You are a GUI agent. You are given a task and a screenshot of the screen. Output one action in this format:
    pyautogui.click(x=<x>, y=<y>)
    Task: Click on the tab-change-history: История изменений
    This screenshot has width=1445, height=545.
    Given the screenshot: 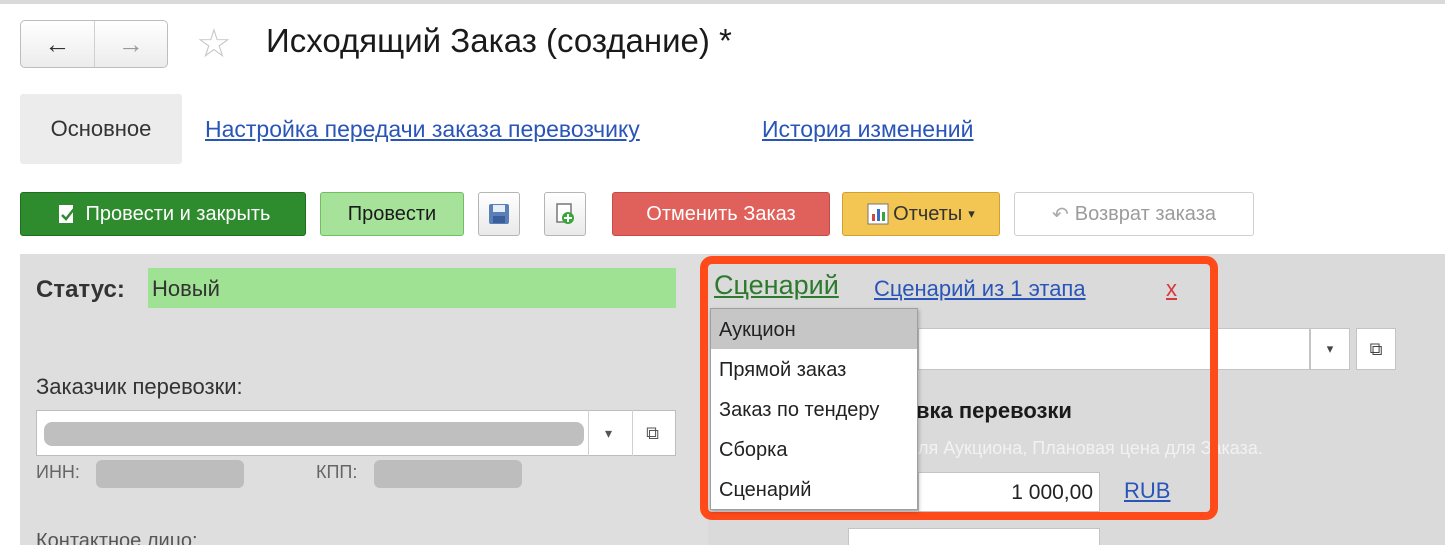 What is the action you would take?
    pyautogui.click(x=867, y=129)
    